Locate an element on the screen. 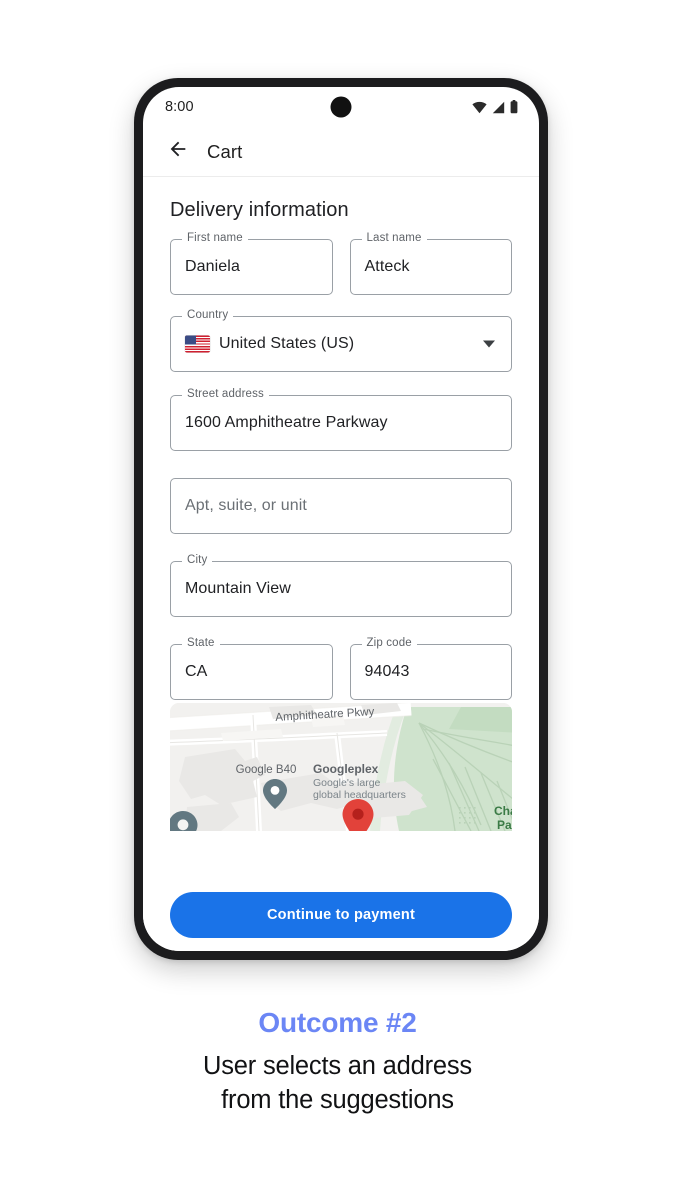 Image resolution: width=675 pixels, height=1200 pixels. last-name-label: Last name is located at coordinates (394, 238).